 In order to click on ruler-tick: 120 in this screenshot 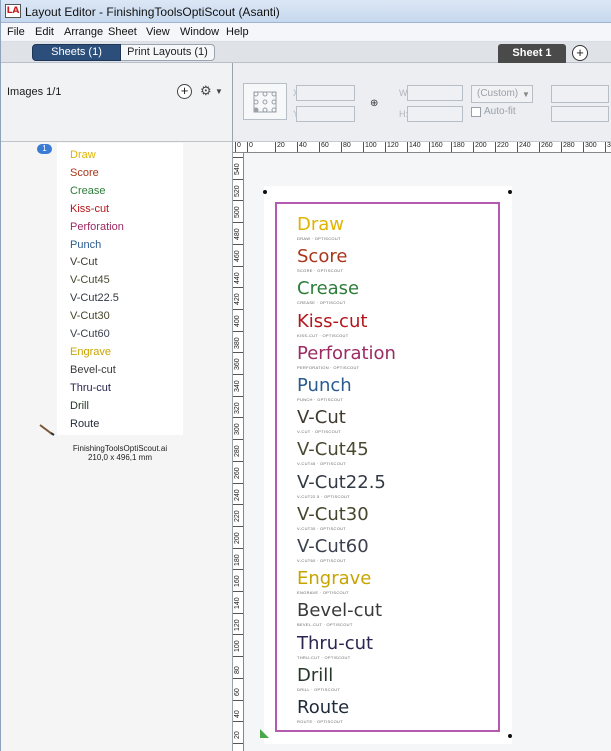, I will do `click(238, 622)`.